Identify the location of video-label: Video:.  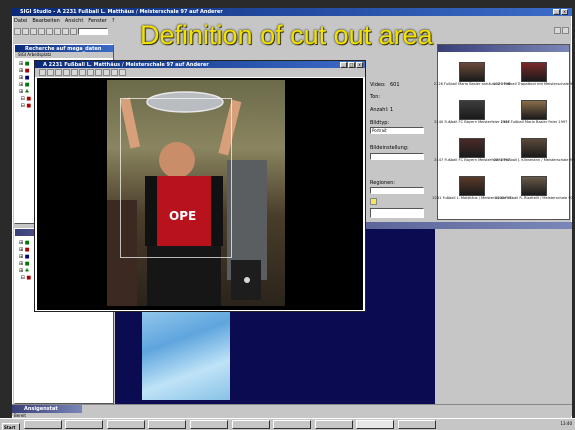
(378, 85).